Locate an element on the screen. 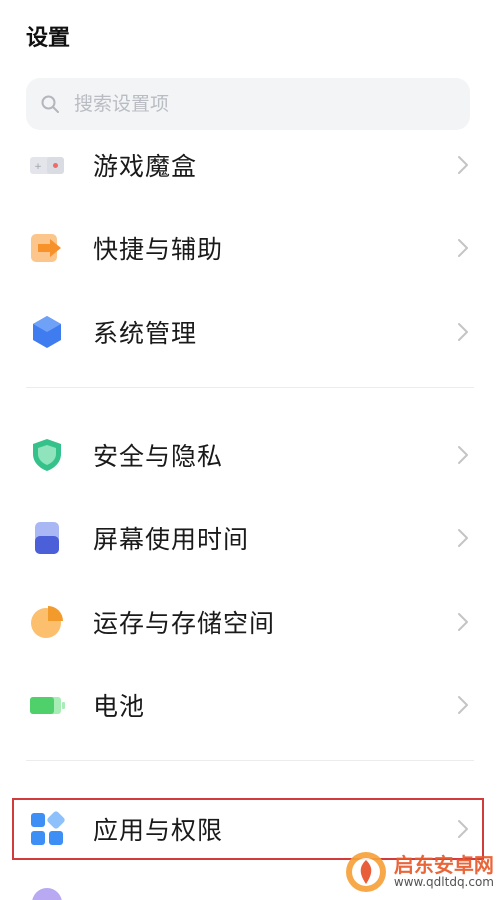 The width and height of the screenshot is (500, 900). settings-item-label: 电池 is located at coordinates (119, 706).